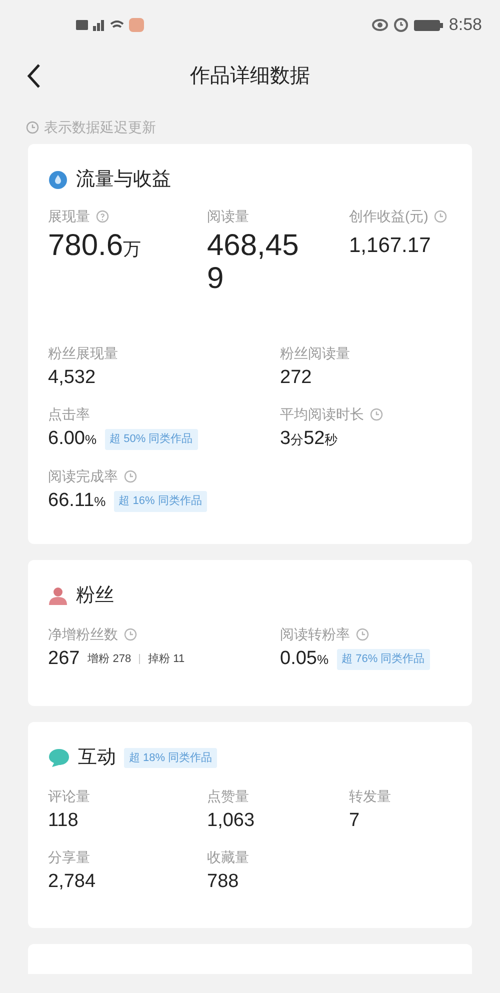  Describe the element at coordinates (160, 501) in the screenshot. I see `comparison-badge: 超 16% 同类作品` at that location.